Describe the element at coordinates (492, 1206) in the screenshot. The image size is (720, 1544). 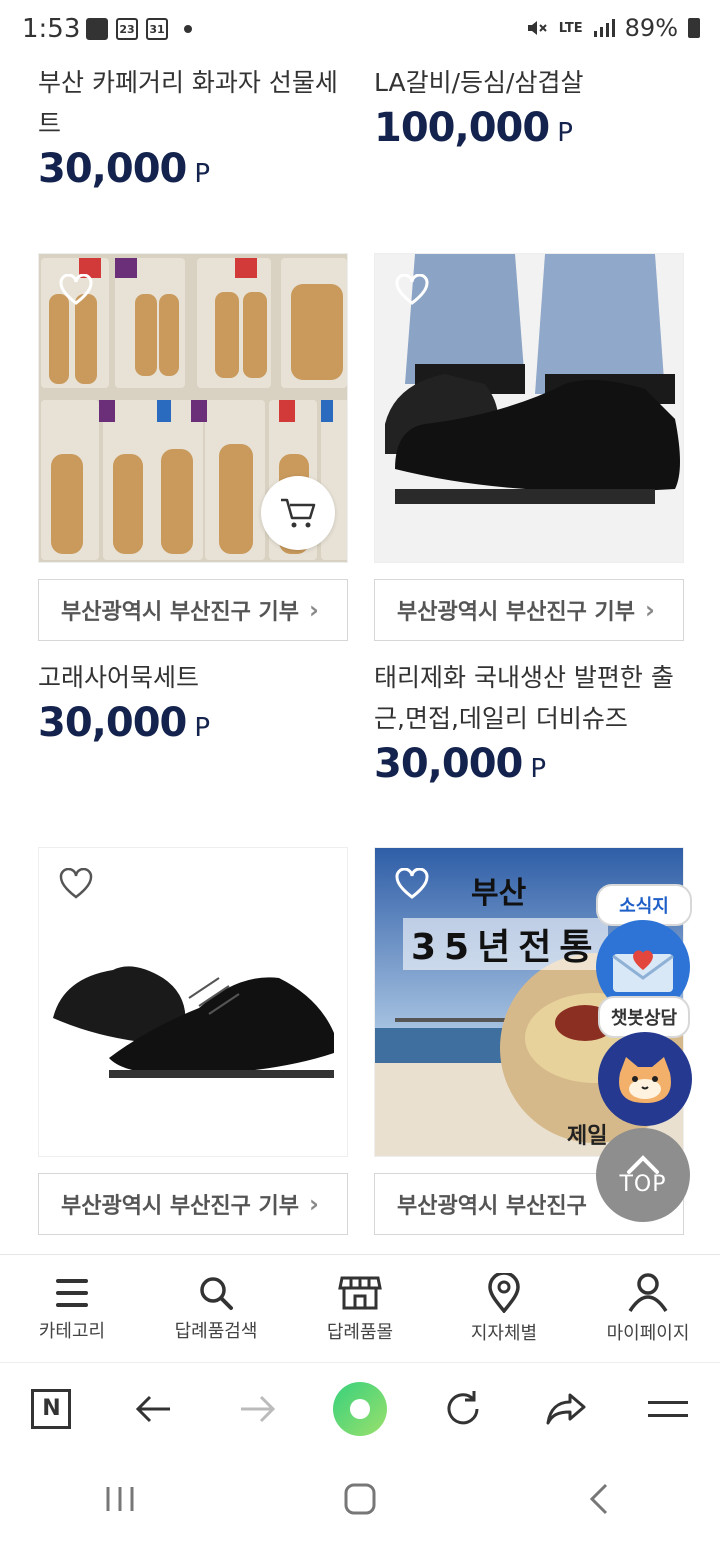
I see `tag-label: 부산광역시 부산진구` at that location.